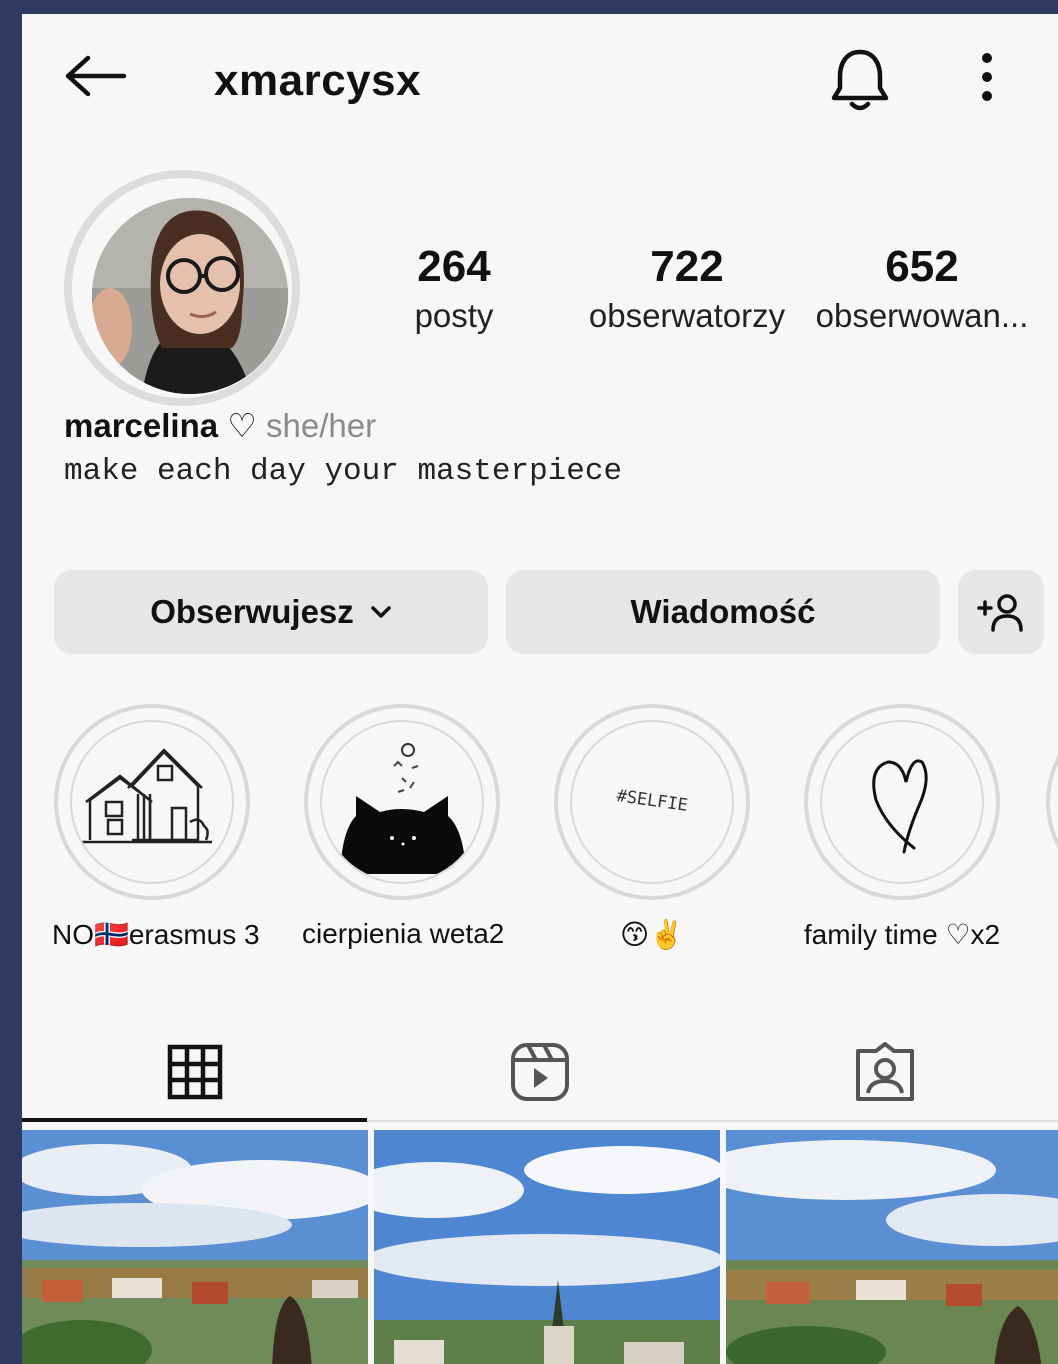 The image size is (1058, 1364). What do you see at coordinates (156, 934) in the screenshot?
I see `story-highlight-label: NO🇳🇴erasmus 3` at bounding box center [156, 934].